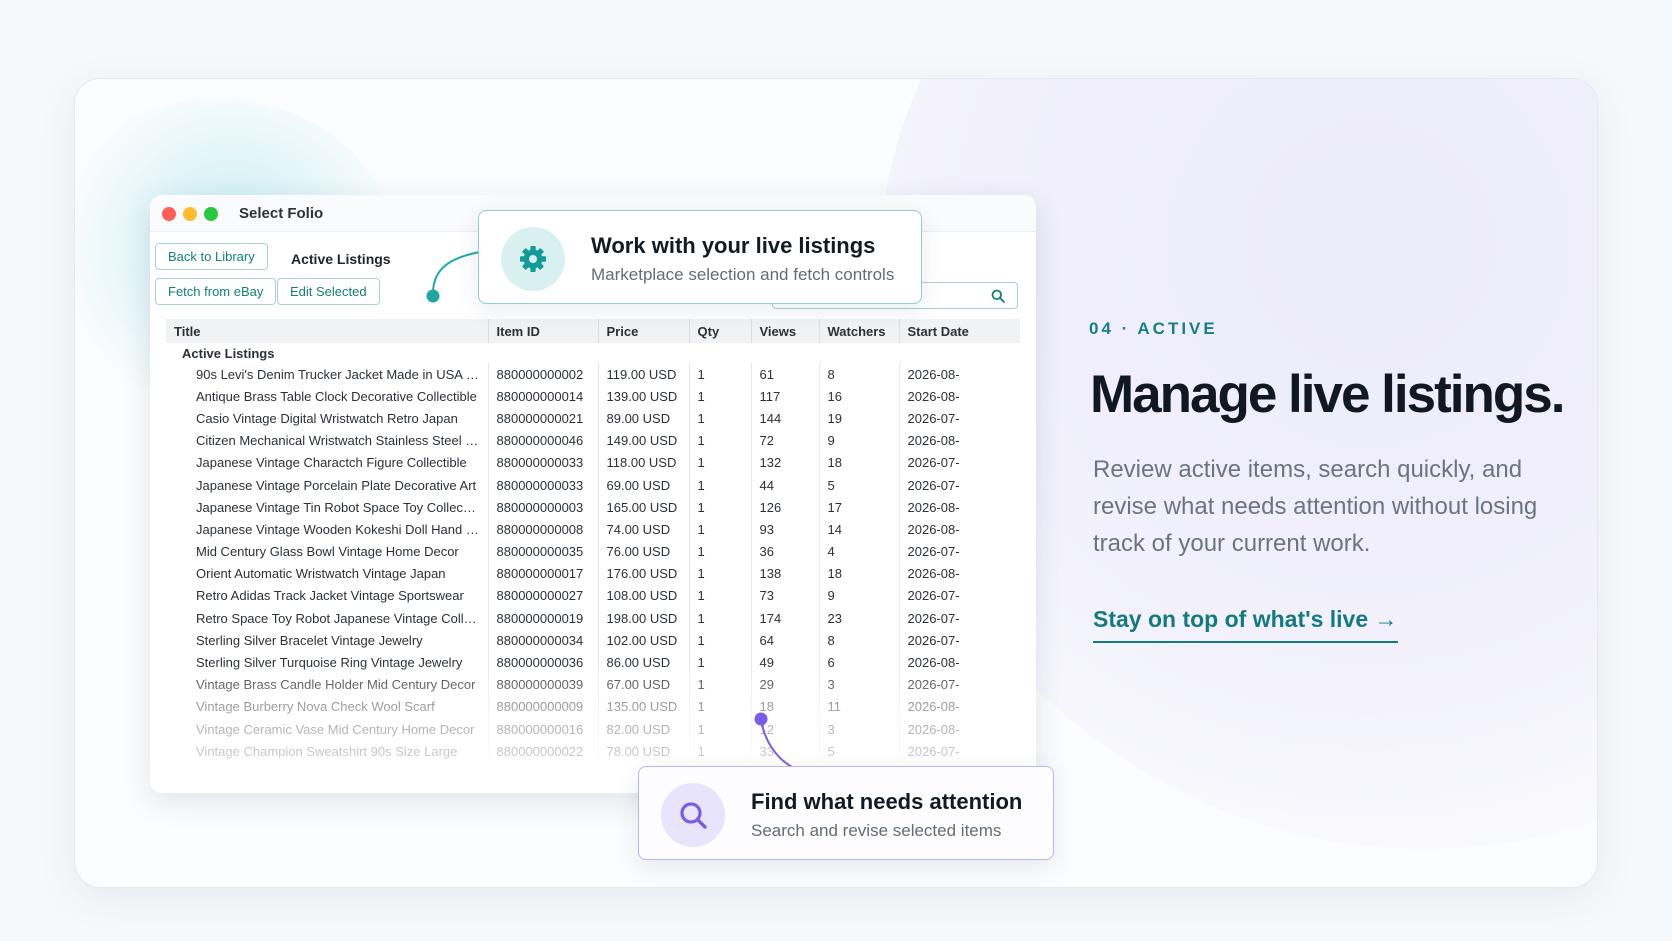 This screenshot has width=1672, height=941. What do you see at coordinates (743, 274) in the screenshot?
I see `callout-subtitle: Marketplace selection and fetch controls` at bounding box center [743, 274].